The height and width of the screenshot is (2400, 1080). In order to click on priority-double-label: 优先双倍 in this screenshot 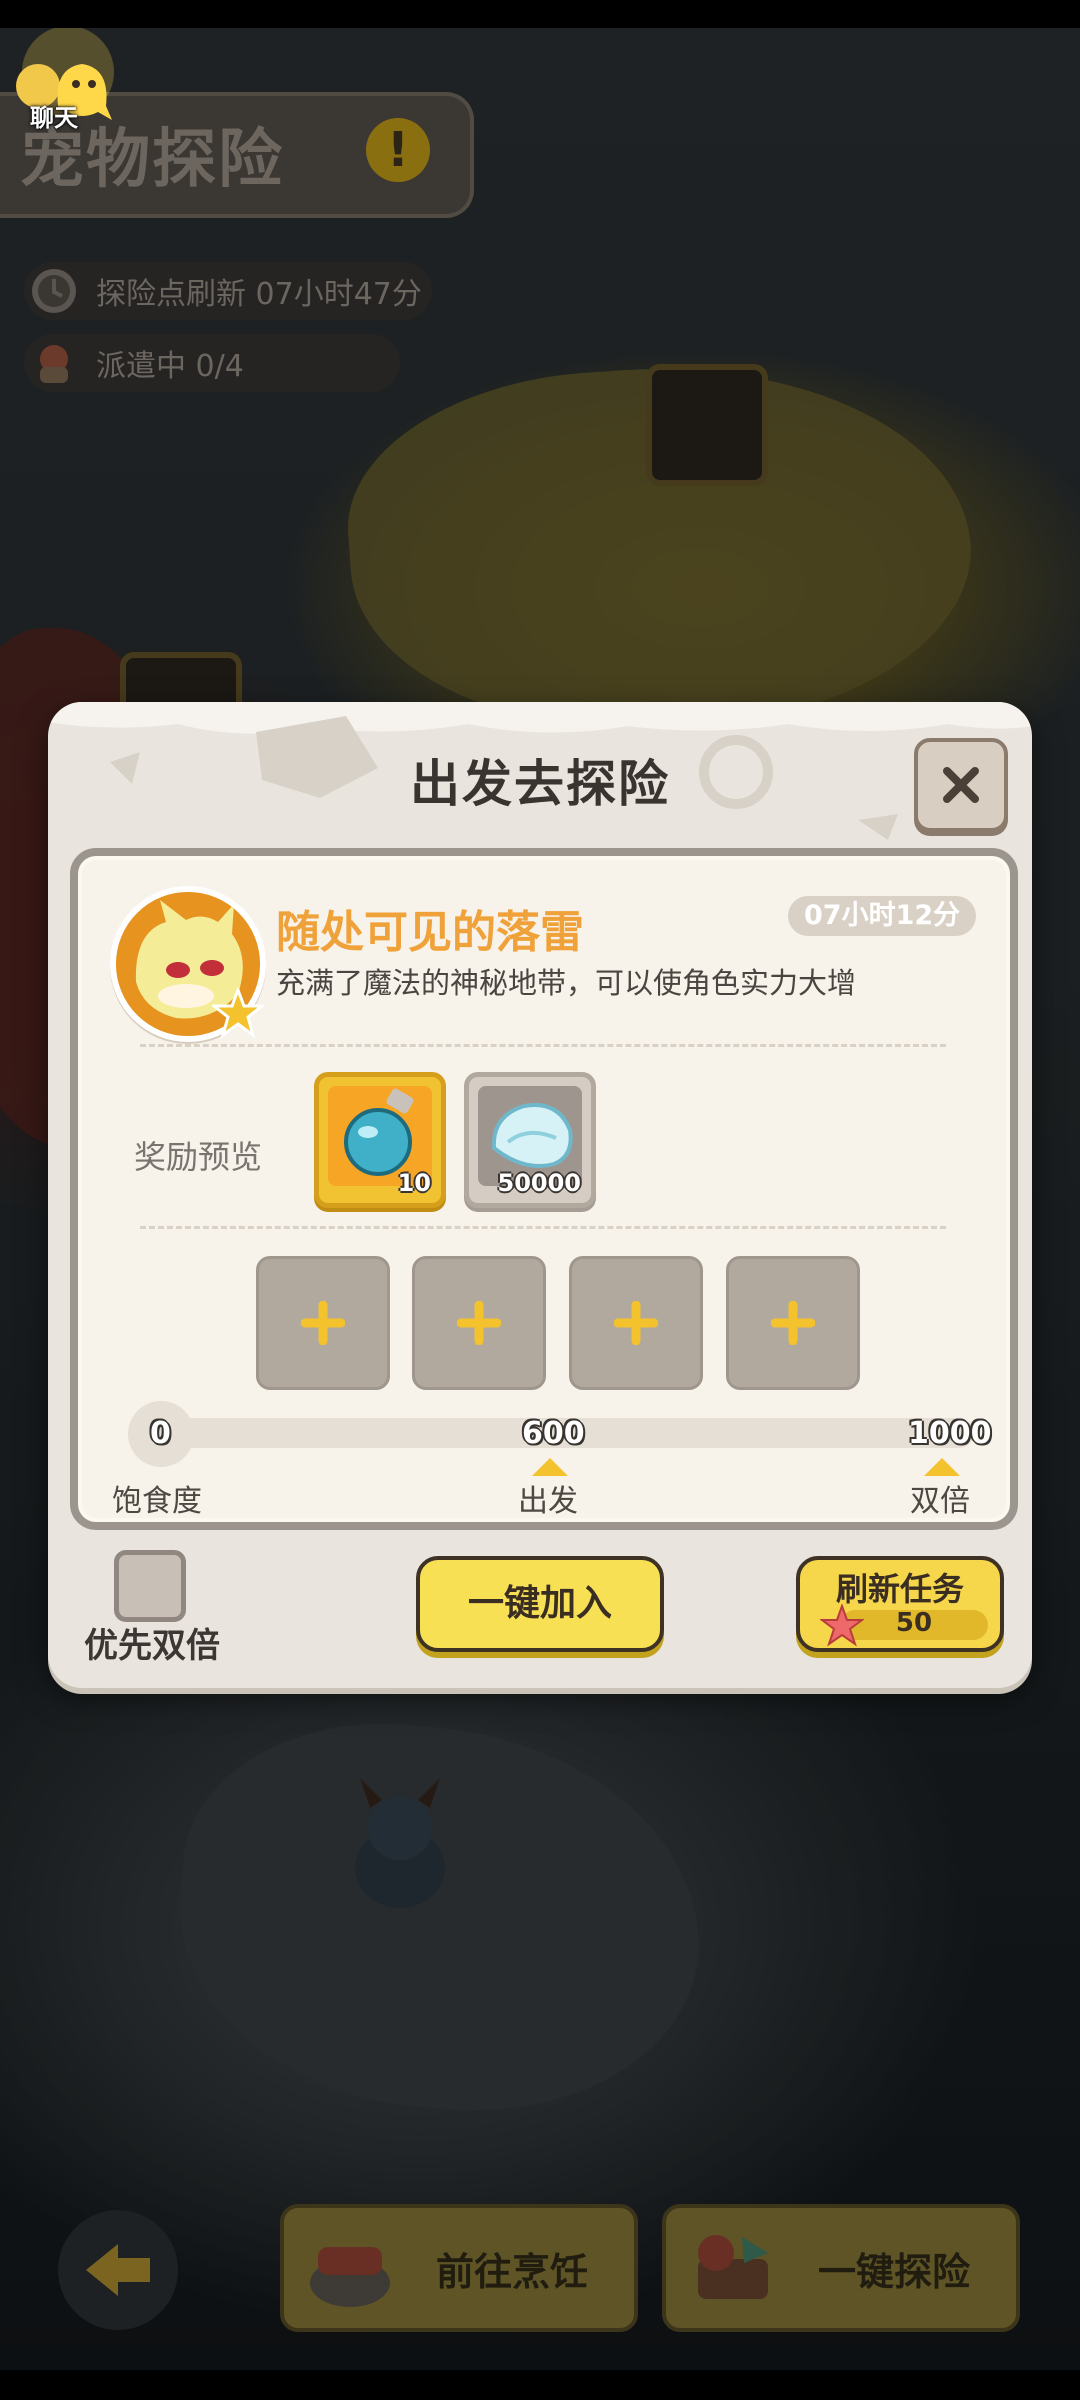, I will do `click(152, 1642)`.